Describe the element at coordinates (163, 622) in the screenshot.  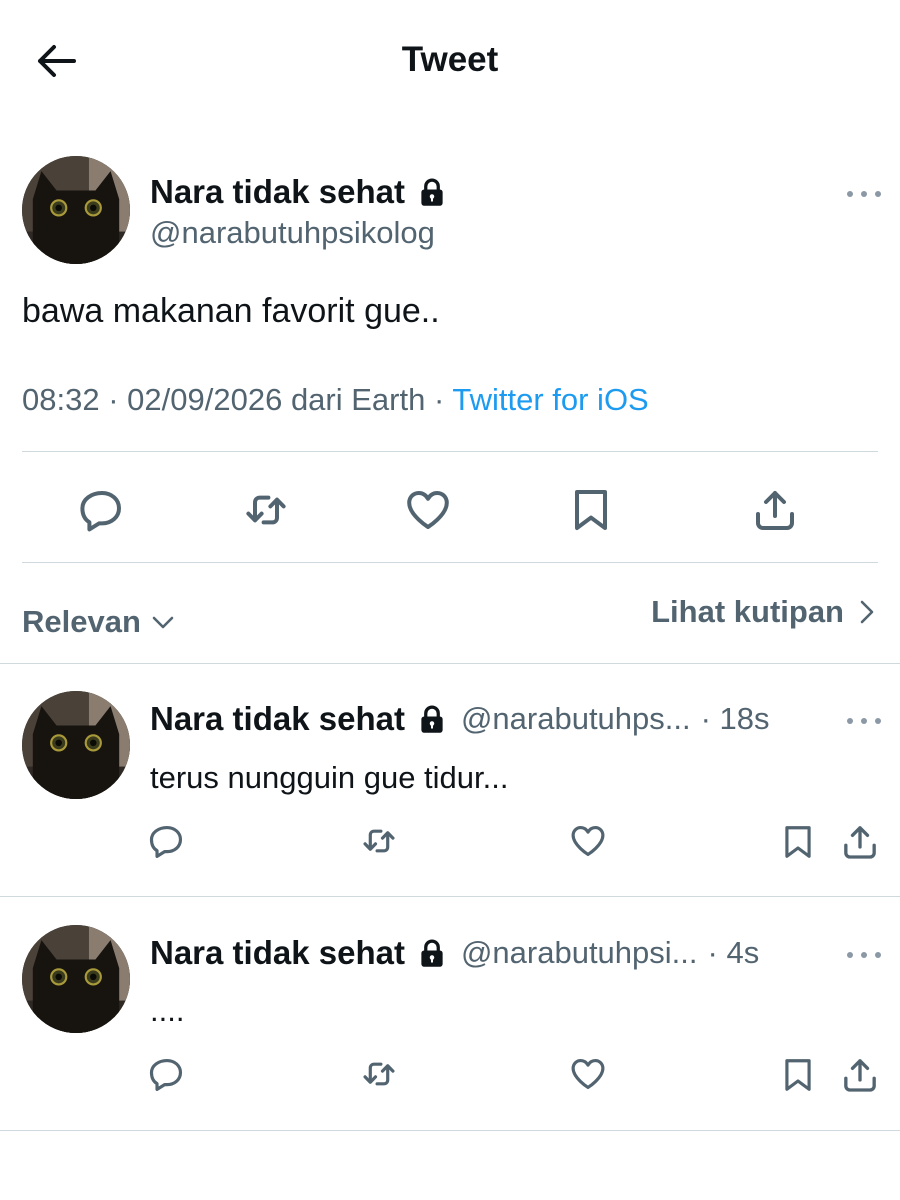
I see `chevron-down-icon` at that location.